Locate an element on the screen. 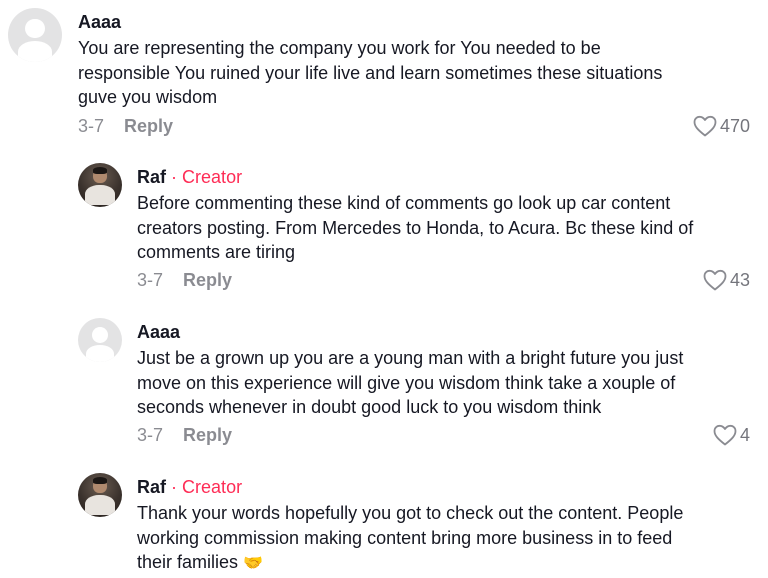 The width and height of the screenshot is (768, 578). like-button: 43 is located at coordinates (726, 280).